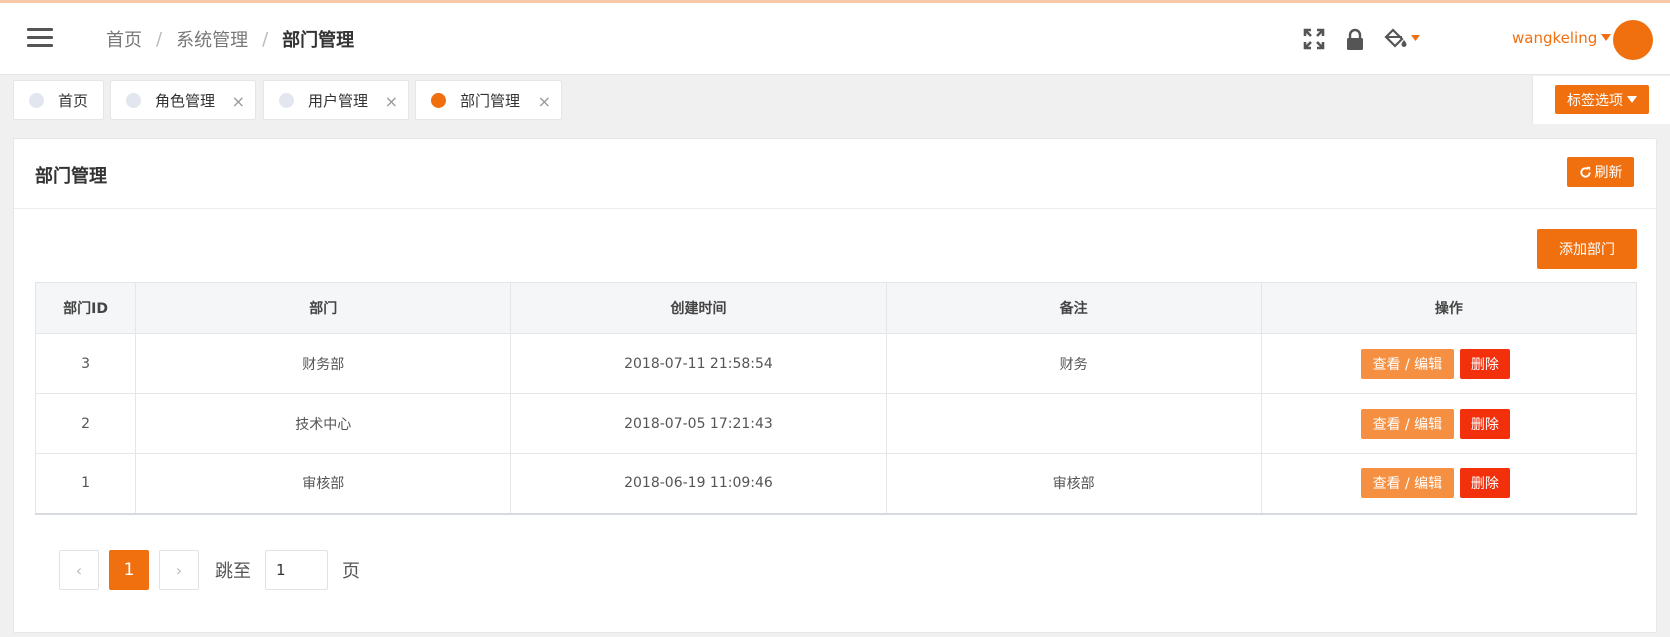 The height and width of the screenshot is (637, 1670). I want to click on column-header: 操作, so click(1449, 308).